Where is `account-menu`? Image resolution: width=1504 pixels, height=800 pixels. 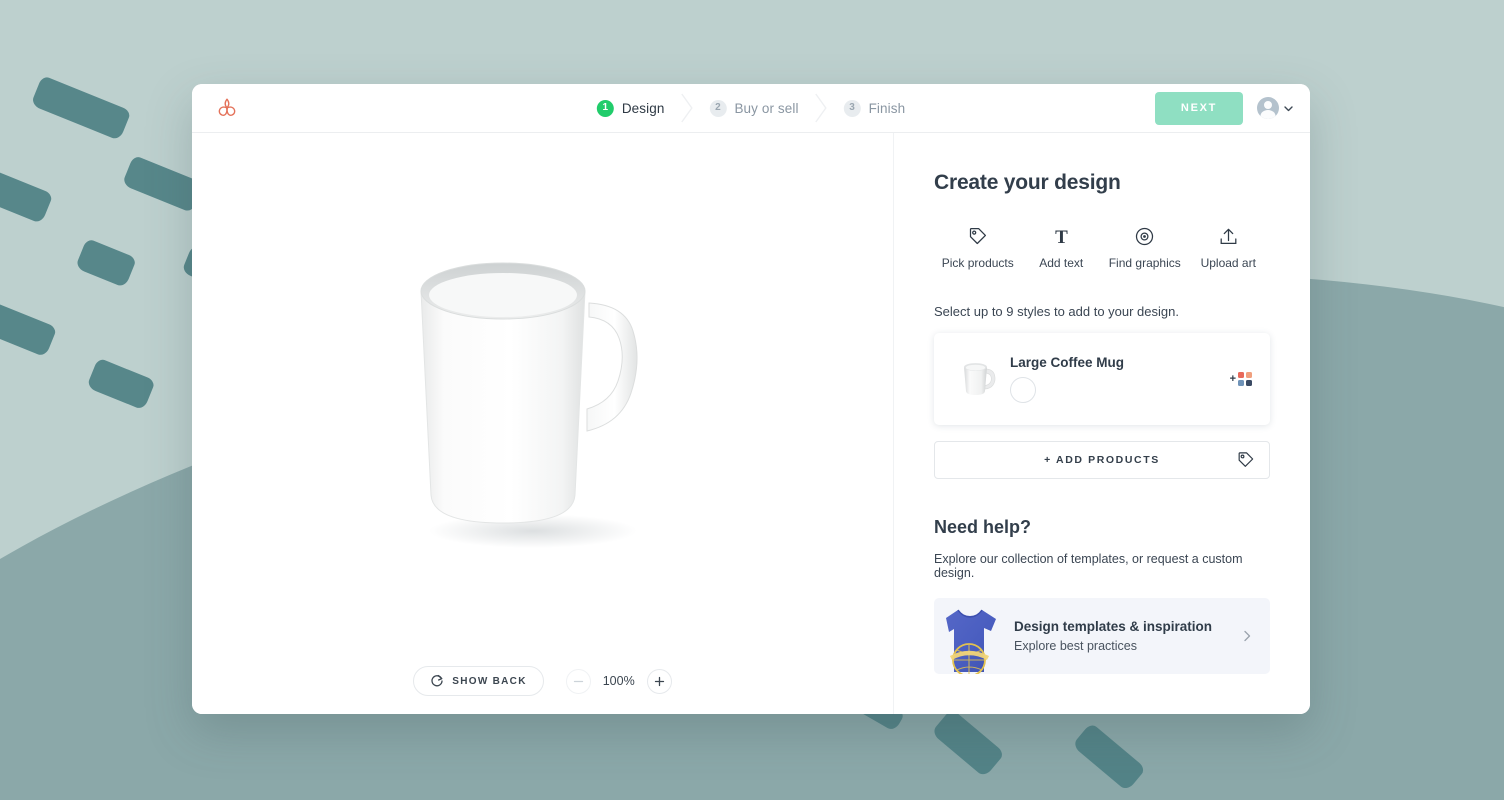 account-menu is located at coordinates (1275, 108).